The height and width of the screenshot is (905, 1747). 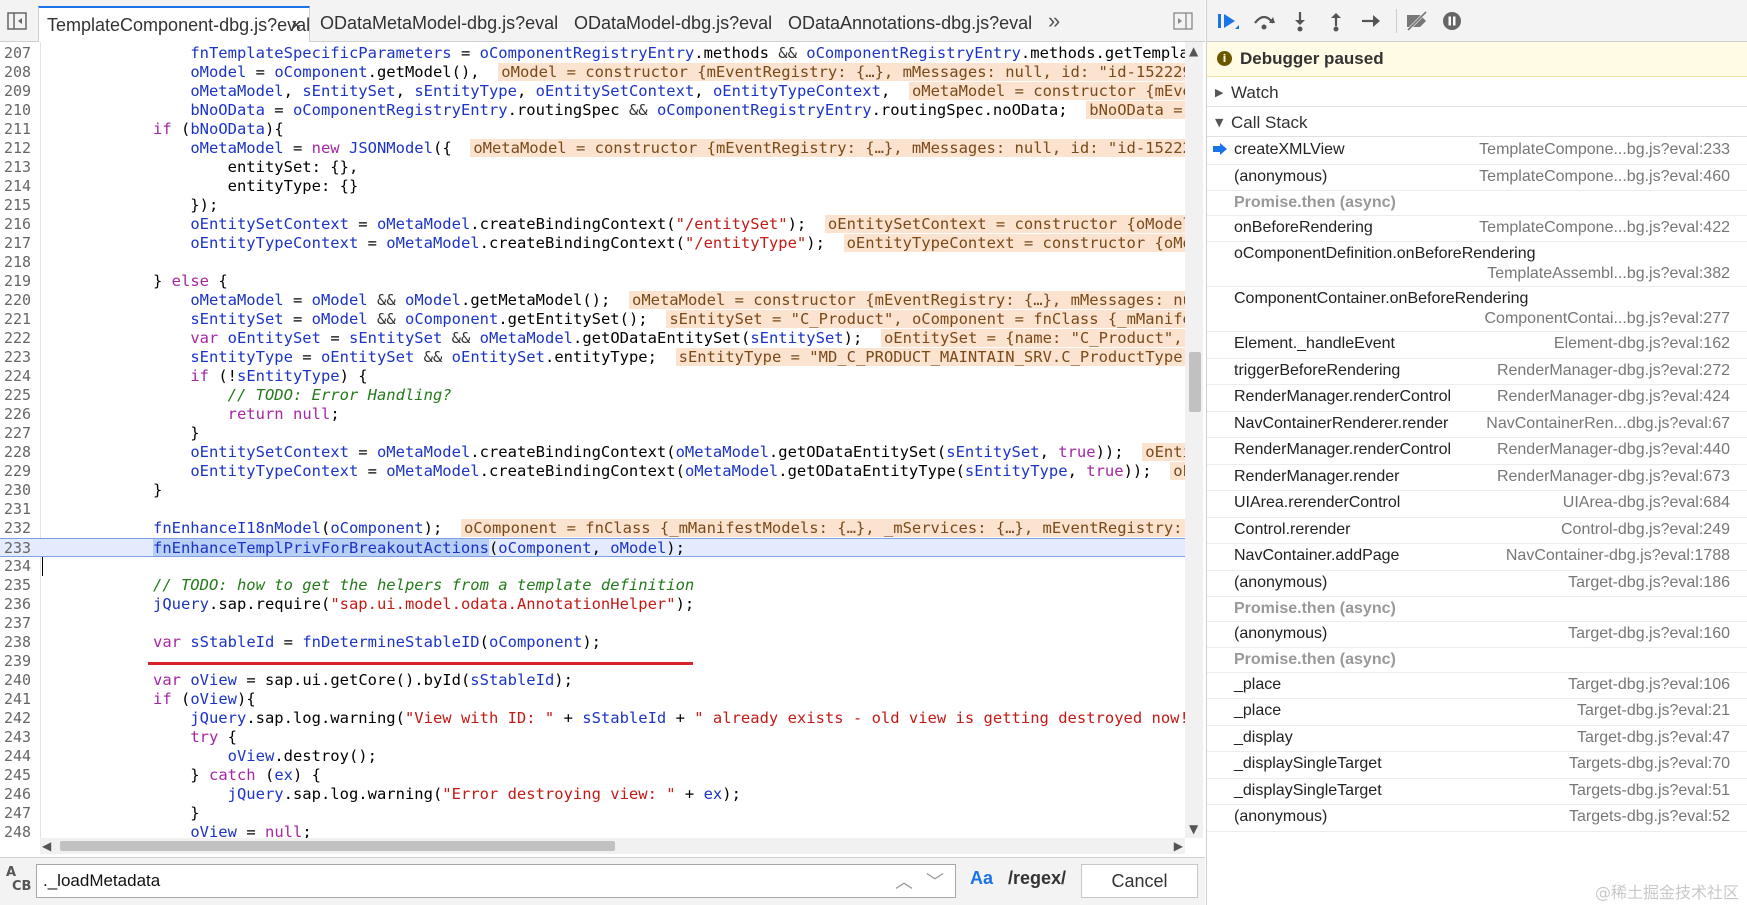 What do you see at coordinates (1477, 686) in the screenshot?
I see `call-frame: _place Target-dbg.js?eval:106` at bounding box center [1477, 686].